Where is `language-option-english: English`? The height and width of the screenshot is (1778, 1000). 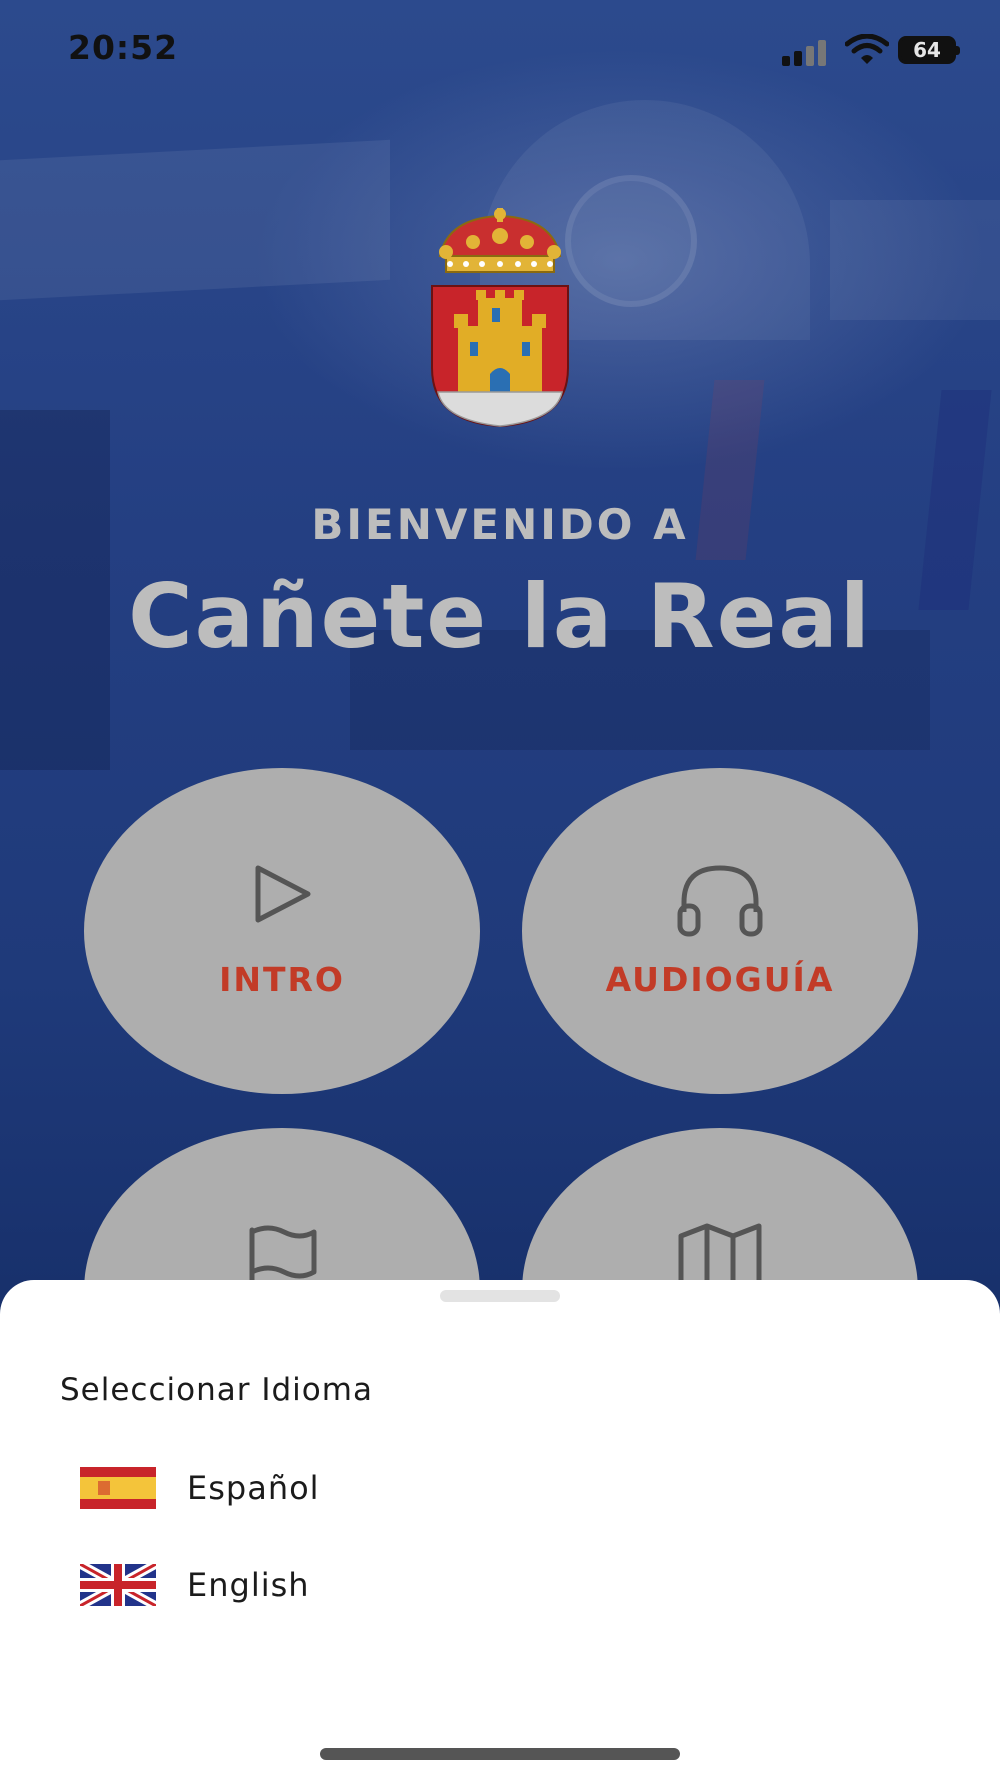 language-option-english: English is located at coordinates (500, 1587).